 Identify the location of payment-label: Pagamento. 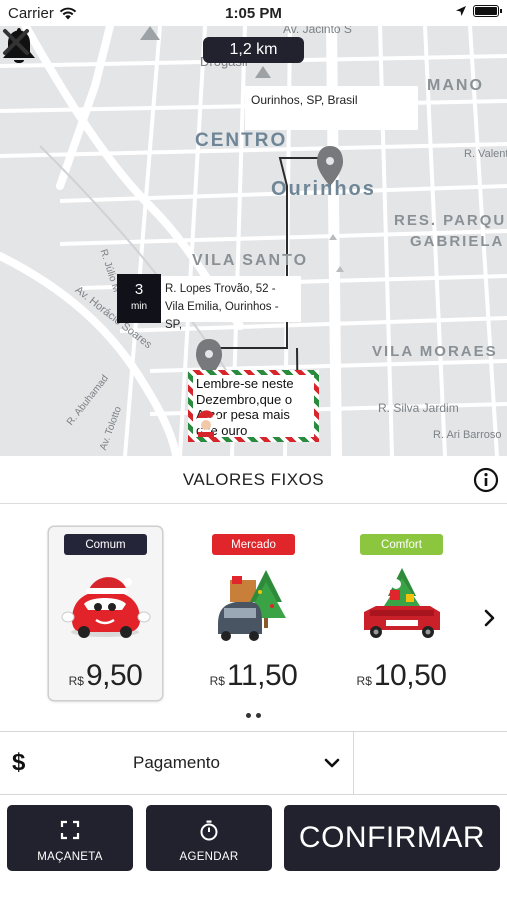
(176, 762).